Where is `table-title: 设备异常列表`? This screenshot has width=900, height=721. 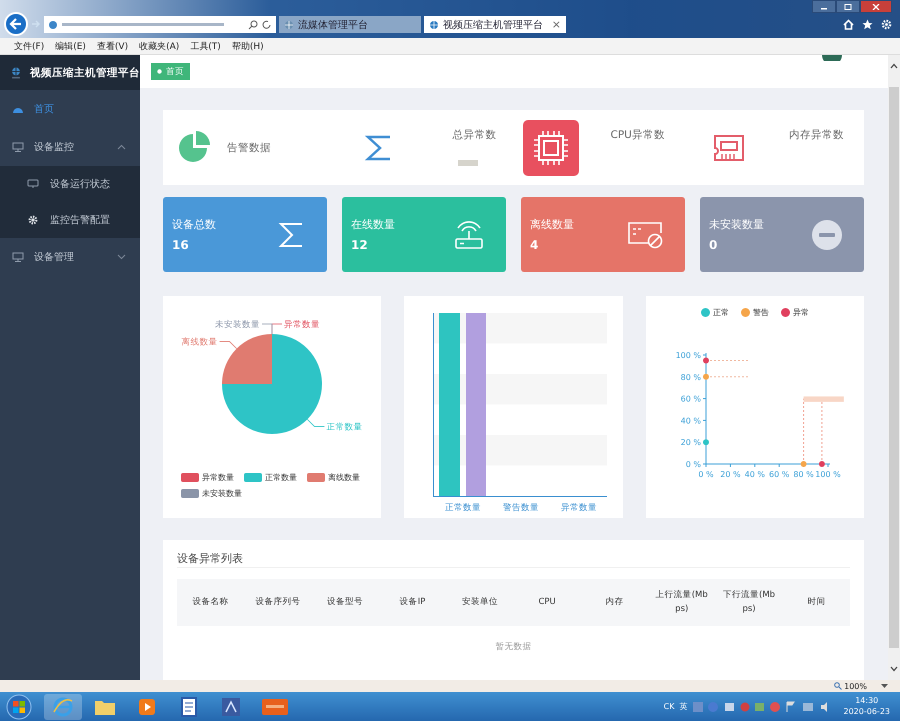 table-title: 设备异常列表 is located at coordinates (513, 554).